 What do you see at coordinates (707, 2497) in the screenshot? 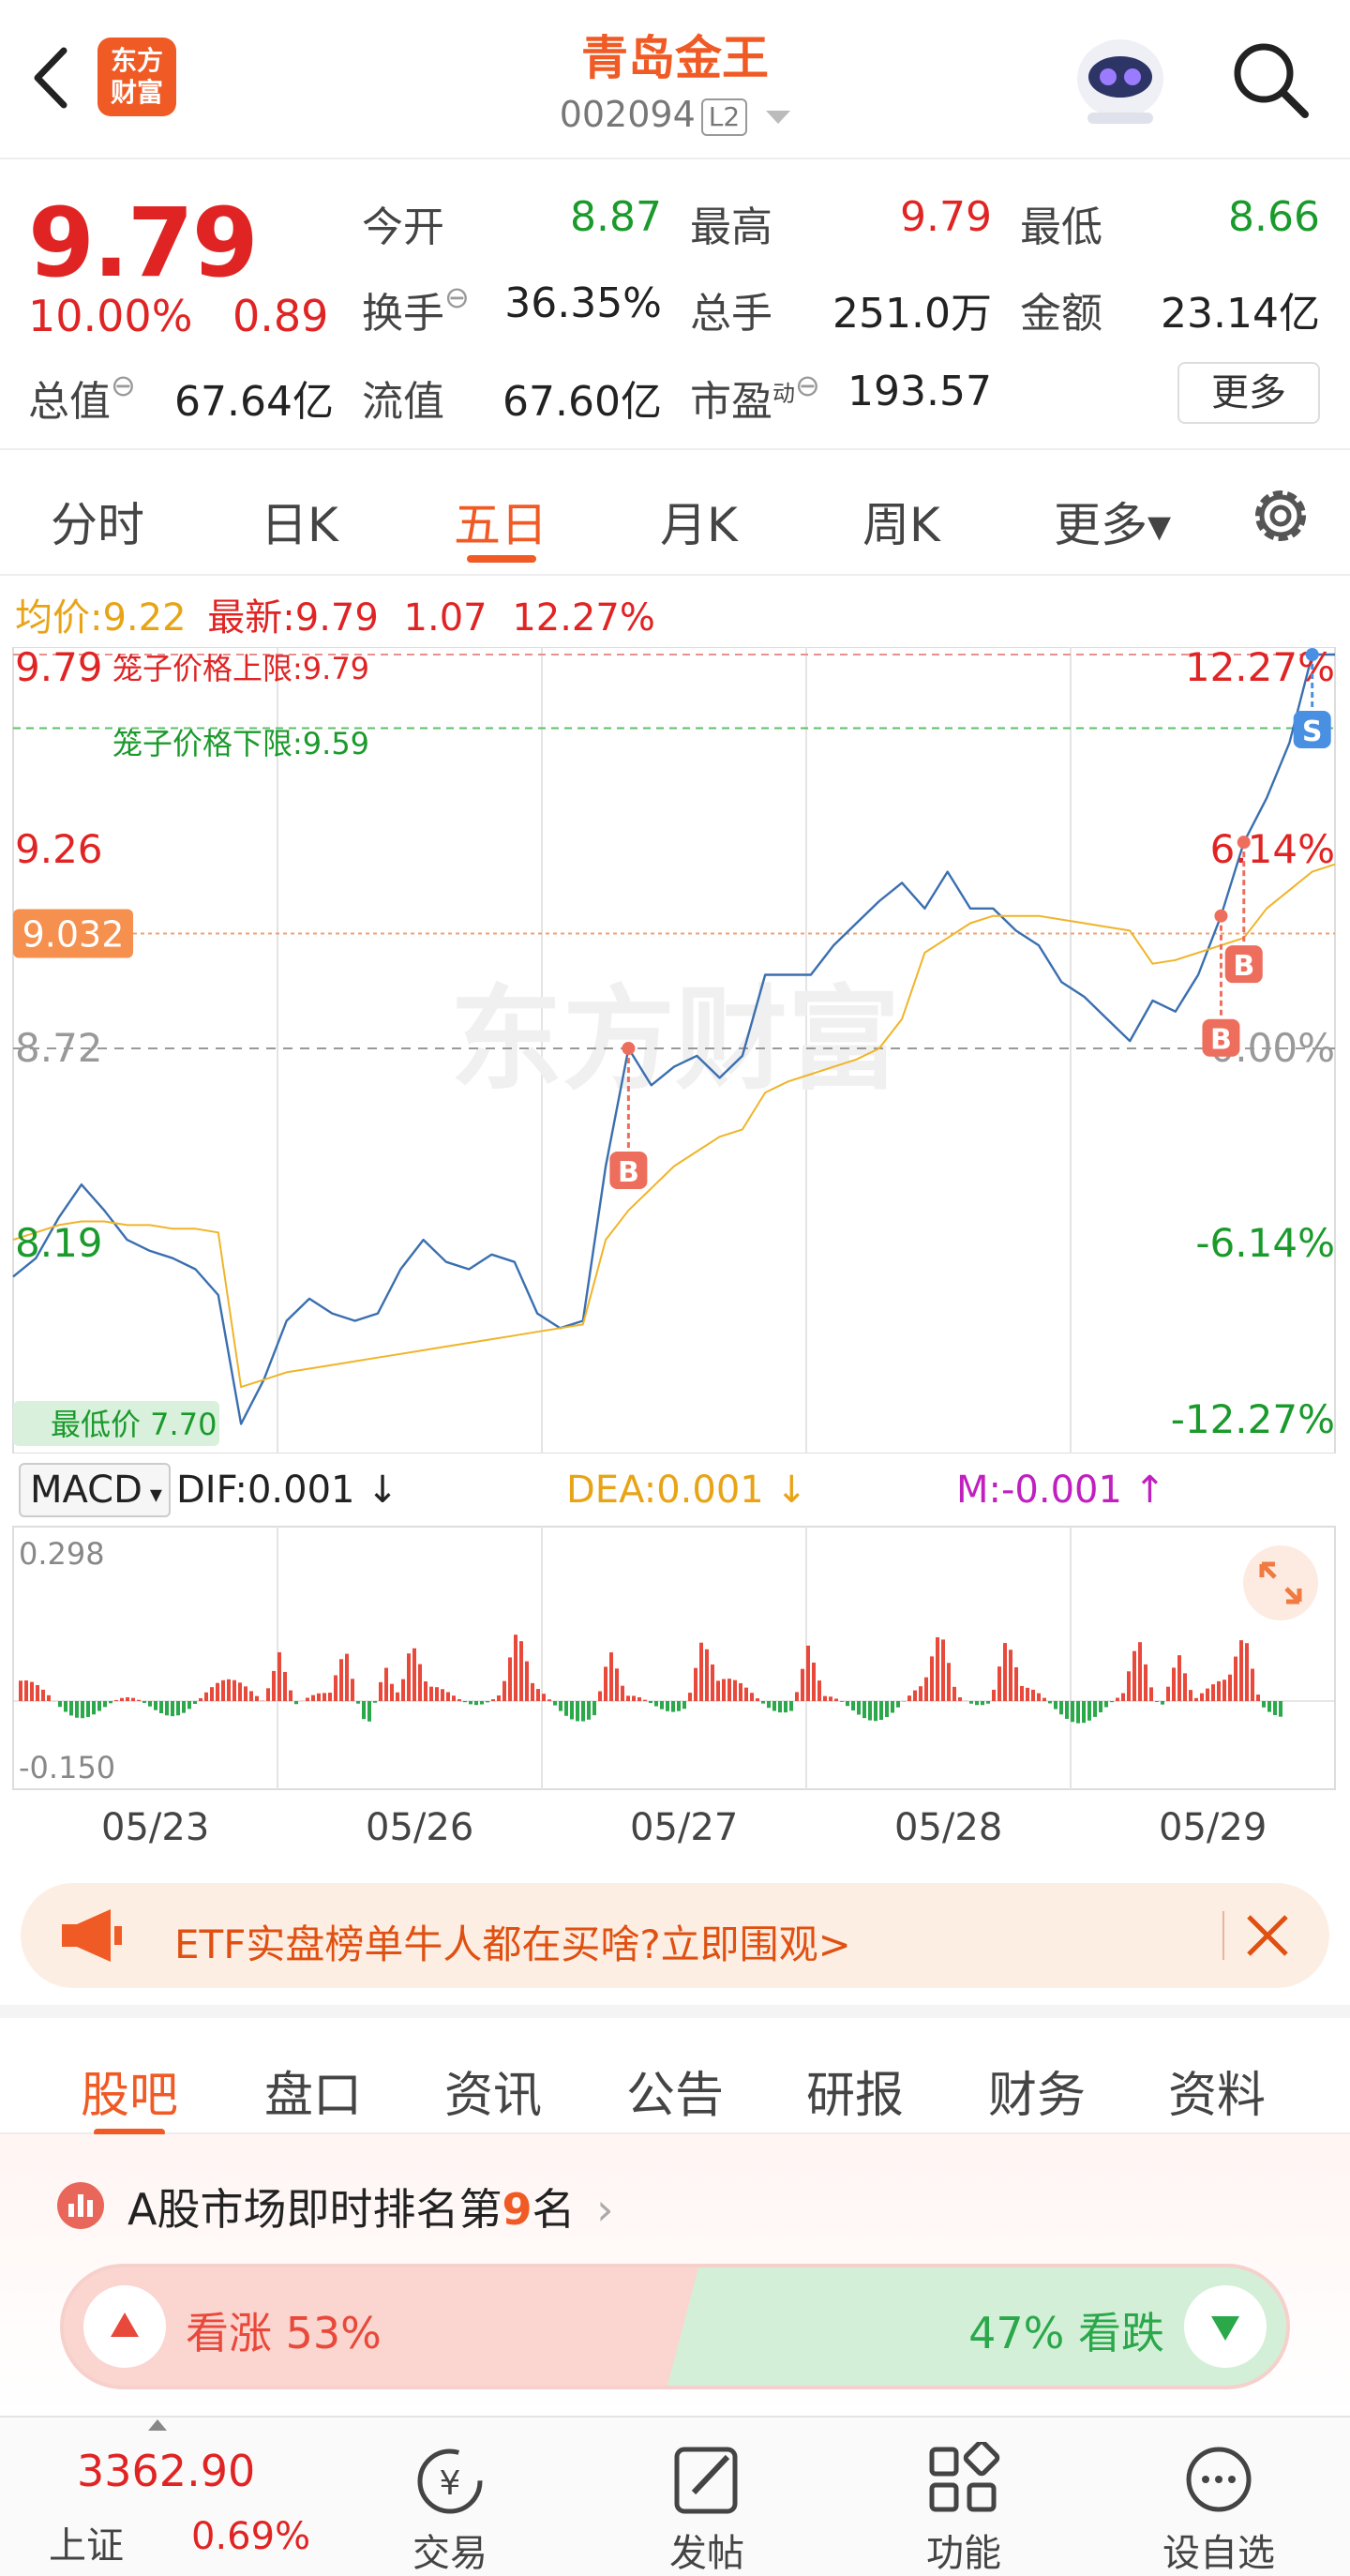
I see `nav-post: 发帖` at bounding box center [707, 2497].